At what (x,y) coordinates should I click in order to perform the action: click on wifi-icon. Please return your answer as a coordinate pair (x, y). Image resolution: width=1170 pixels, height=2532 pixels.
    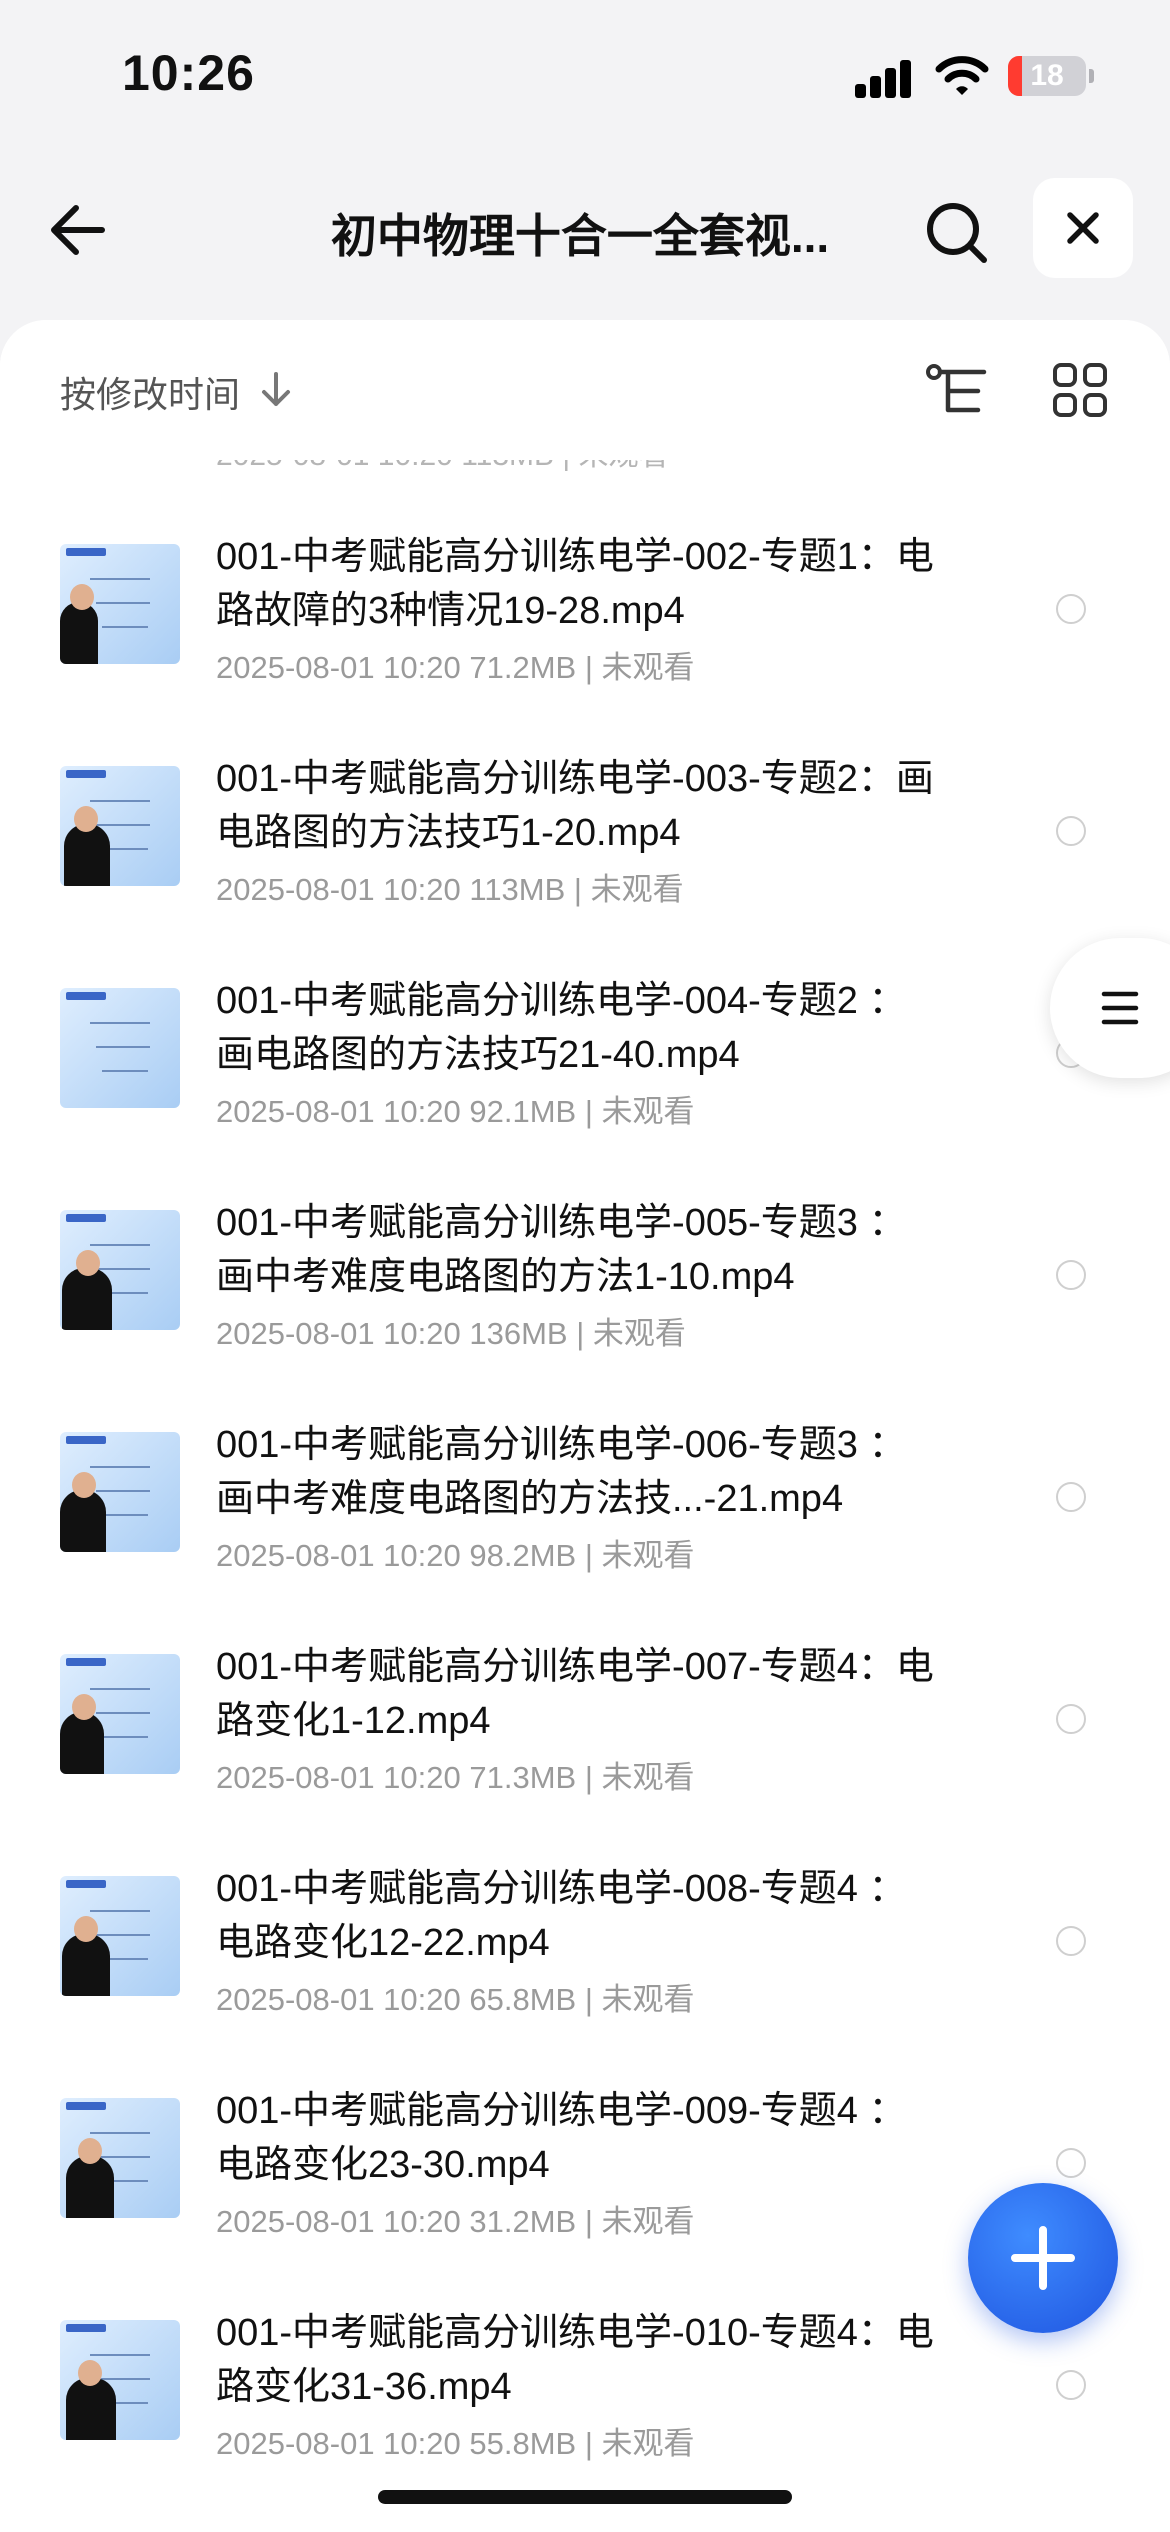
    Looking at the image, I should click on (962, 75).